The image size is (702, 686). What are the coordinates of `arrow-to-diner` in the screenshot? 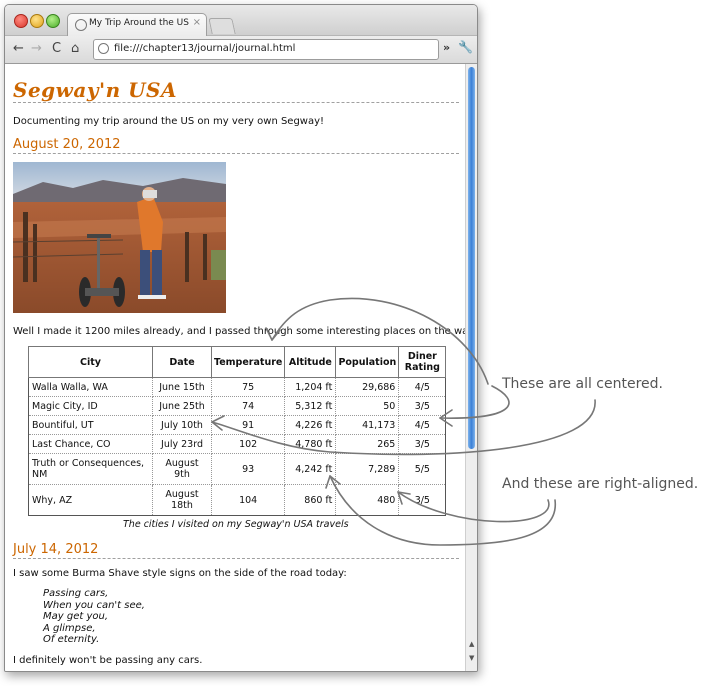 It's located at (474, 402).